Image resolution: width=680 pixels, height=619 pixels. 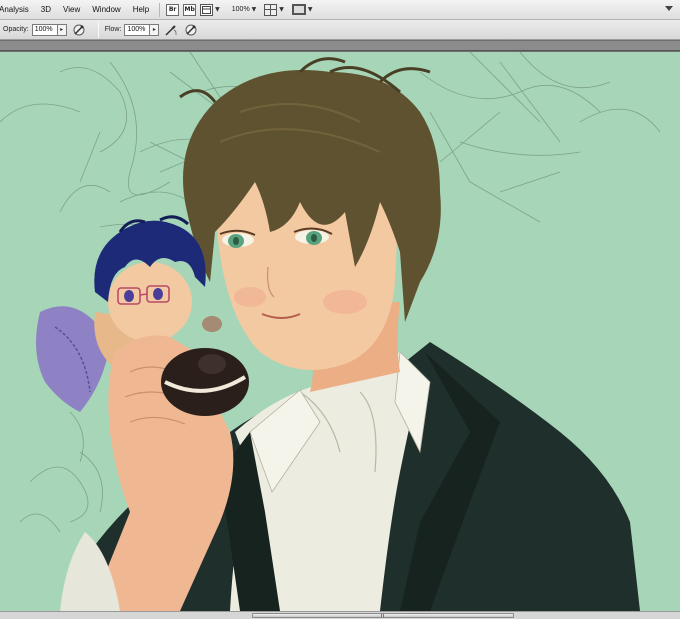 I want to click on bridge-icon: Br, so click(x=173, y=9).